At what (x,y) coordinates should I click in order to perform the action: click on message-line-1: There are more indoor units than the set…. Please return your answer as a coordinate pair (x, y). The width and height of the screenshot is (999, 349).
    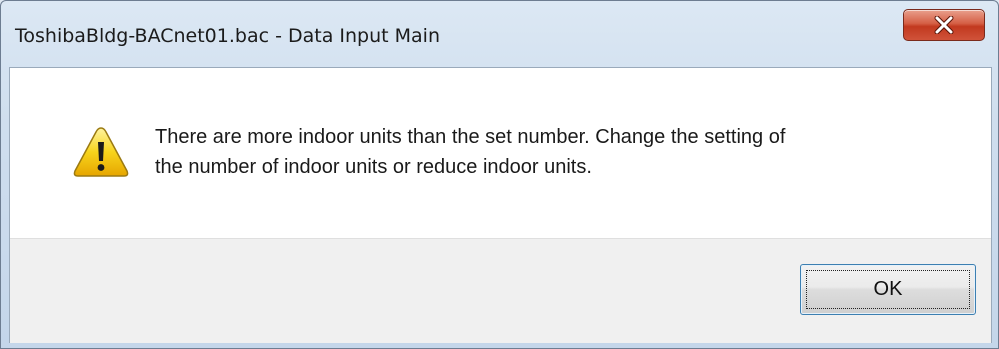
    Looking at the image, I should click on (470, 137).